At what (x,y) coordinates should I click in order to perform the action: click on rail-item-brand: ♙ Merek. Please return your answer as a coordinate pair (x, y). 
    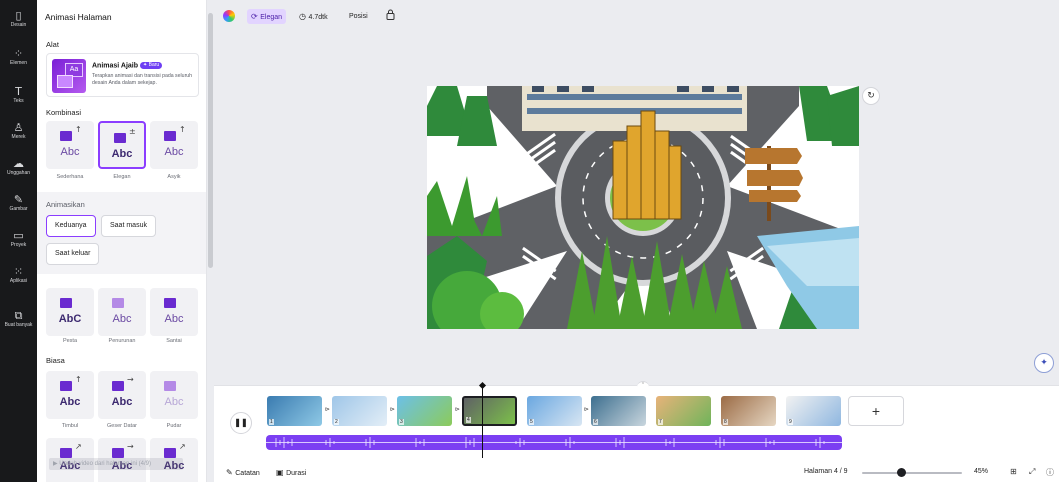
    Looking at the image, I should click on (18, 131).